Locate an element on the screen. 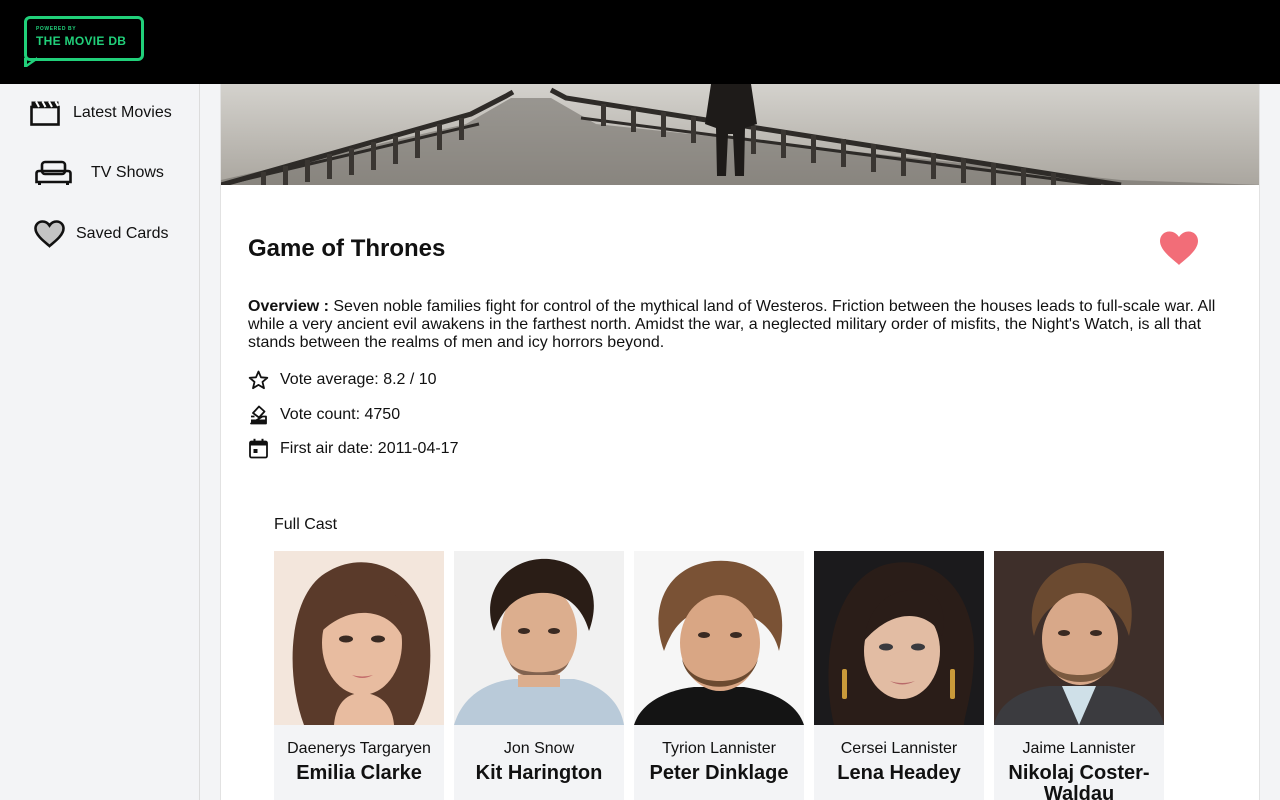 The width and height of the screenshot is (1280, 800). tmdb-logo: POWERED BY THE MOVIE DB is located at coordinates (84, 41).